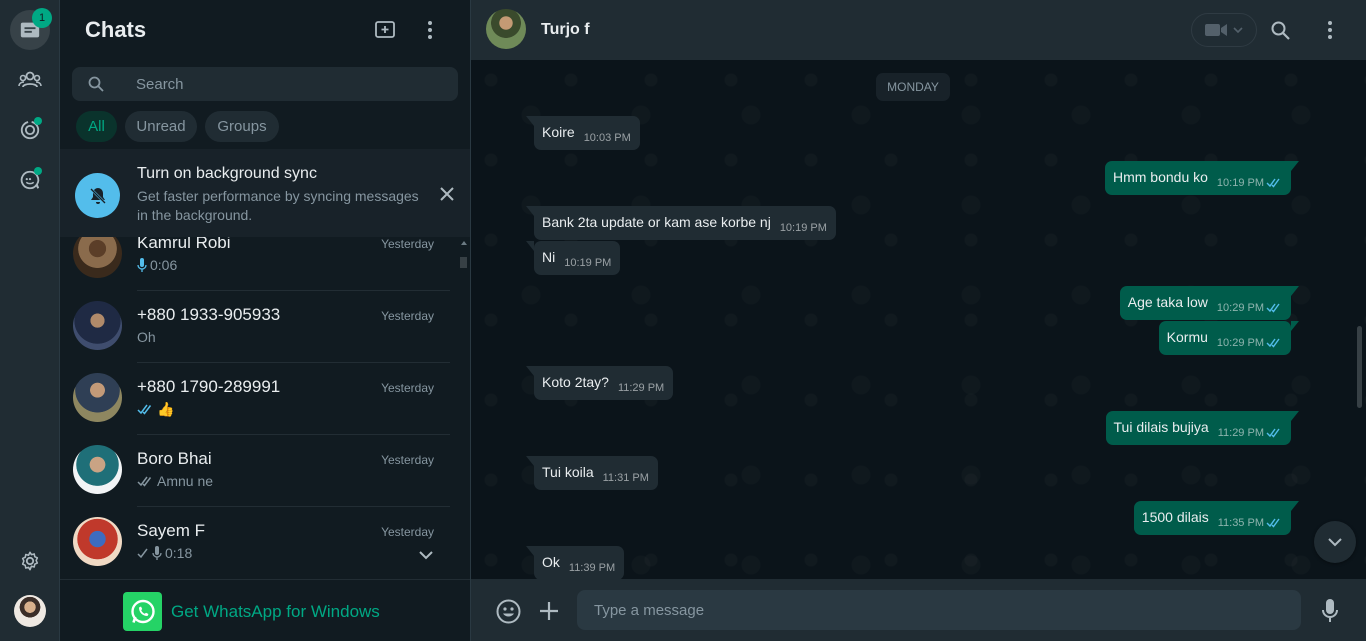 The height and width of the screenshot is (641, 1366). What do you see at coordinates (1216, 518) in the screenshot?
I see `message-bubble-outgoing: 1500 dilais 11:35 PM` at bounding box center [1216, 518].